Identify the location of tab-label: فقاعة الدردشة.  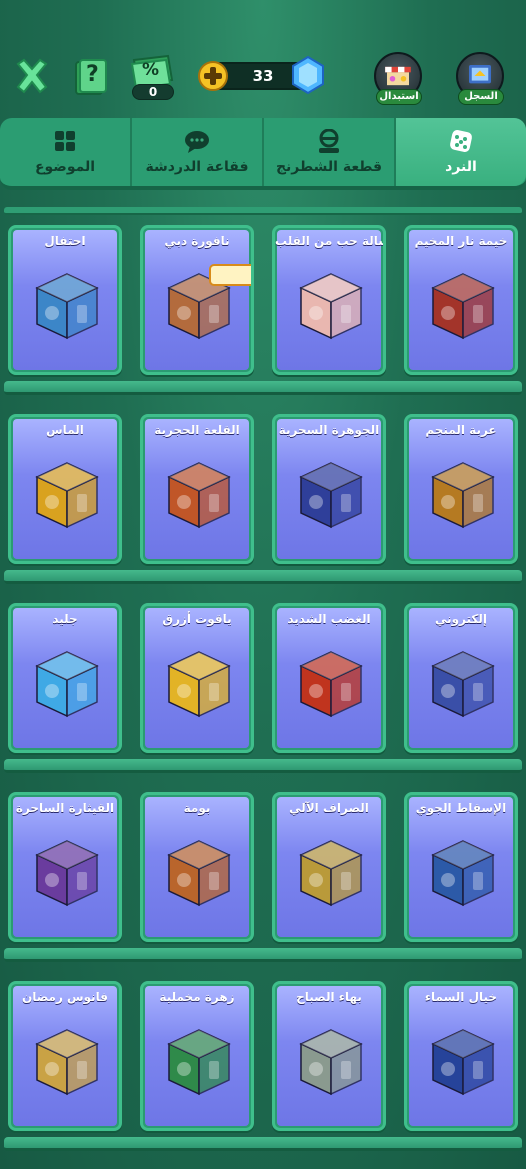
(197, 167).